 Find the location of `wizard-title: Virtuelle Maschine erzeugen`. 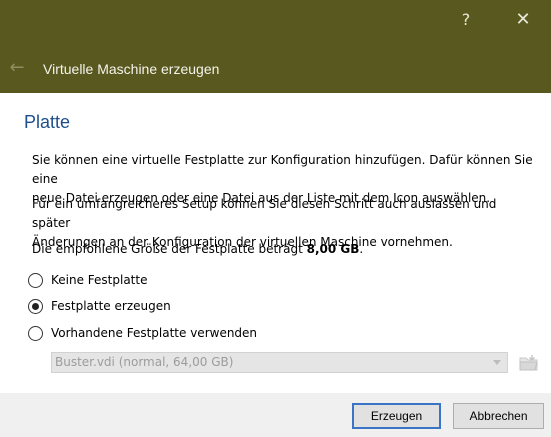

wizard-title: Virtuelle Maschine erzeugen is located at coordinates (131, 69).